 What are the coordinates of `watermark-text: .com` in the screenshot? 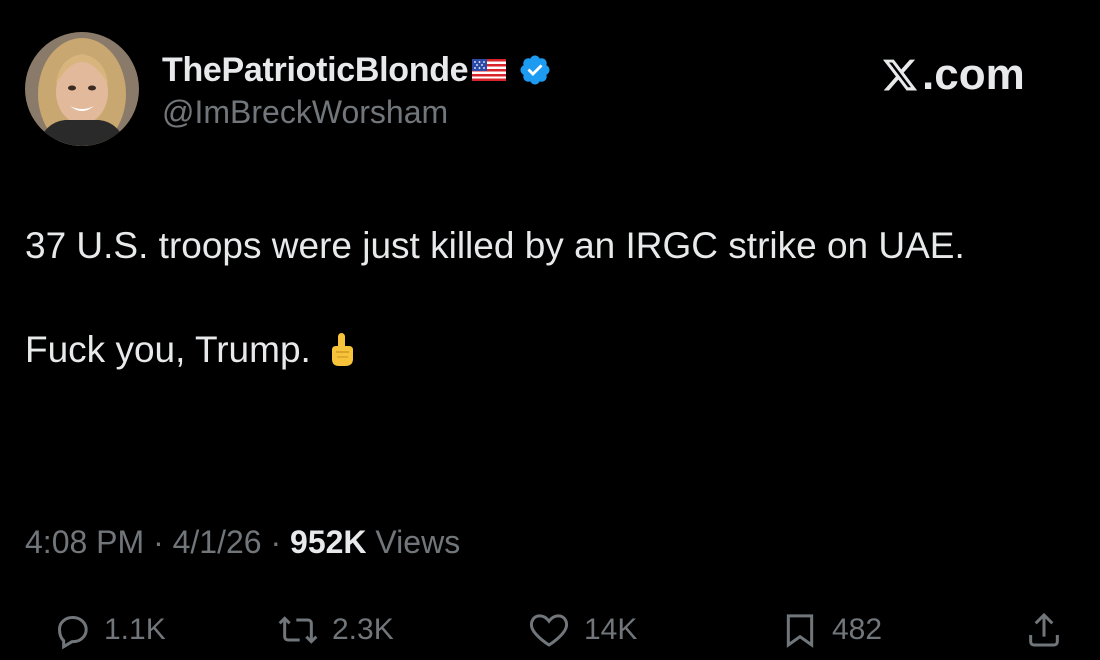 It's located at (973, 74).